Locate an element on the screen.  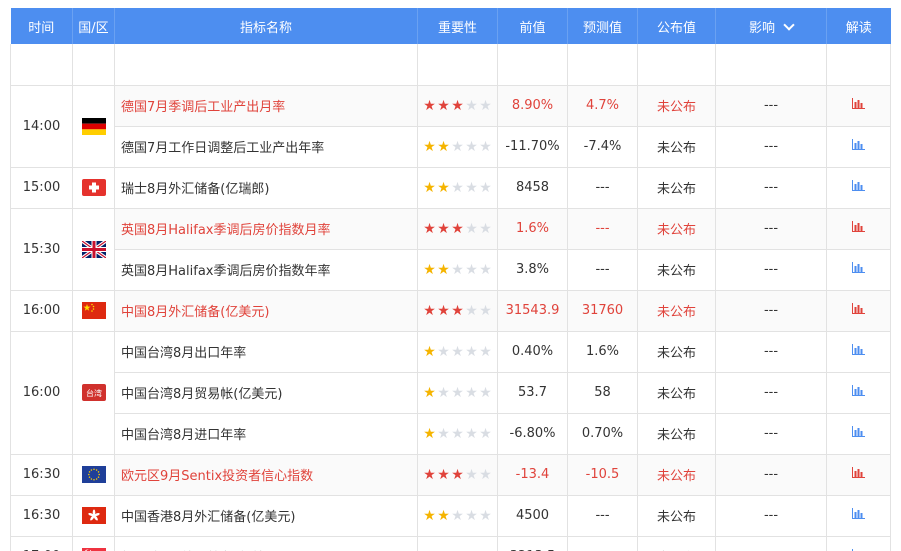
chevron-down-icon is located at coordinates (789, 24).